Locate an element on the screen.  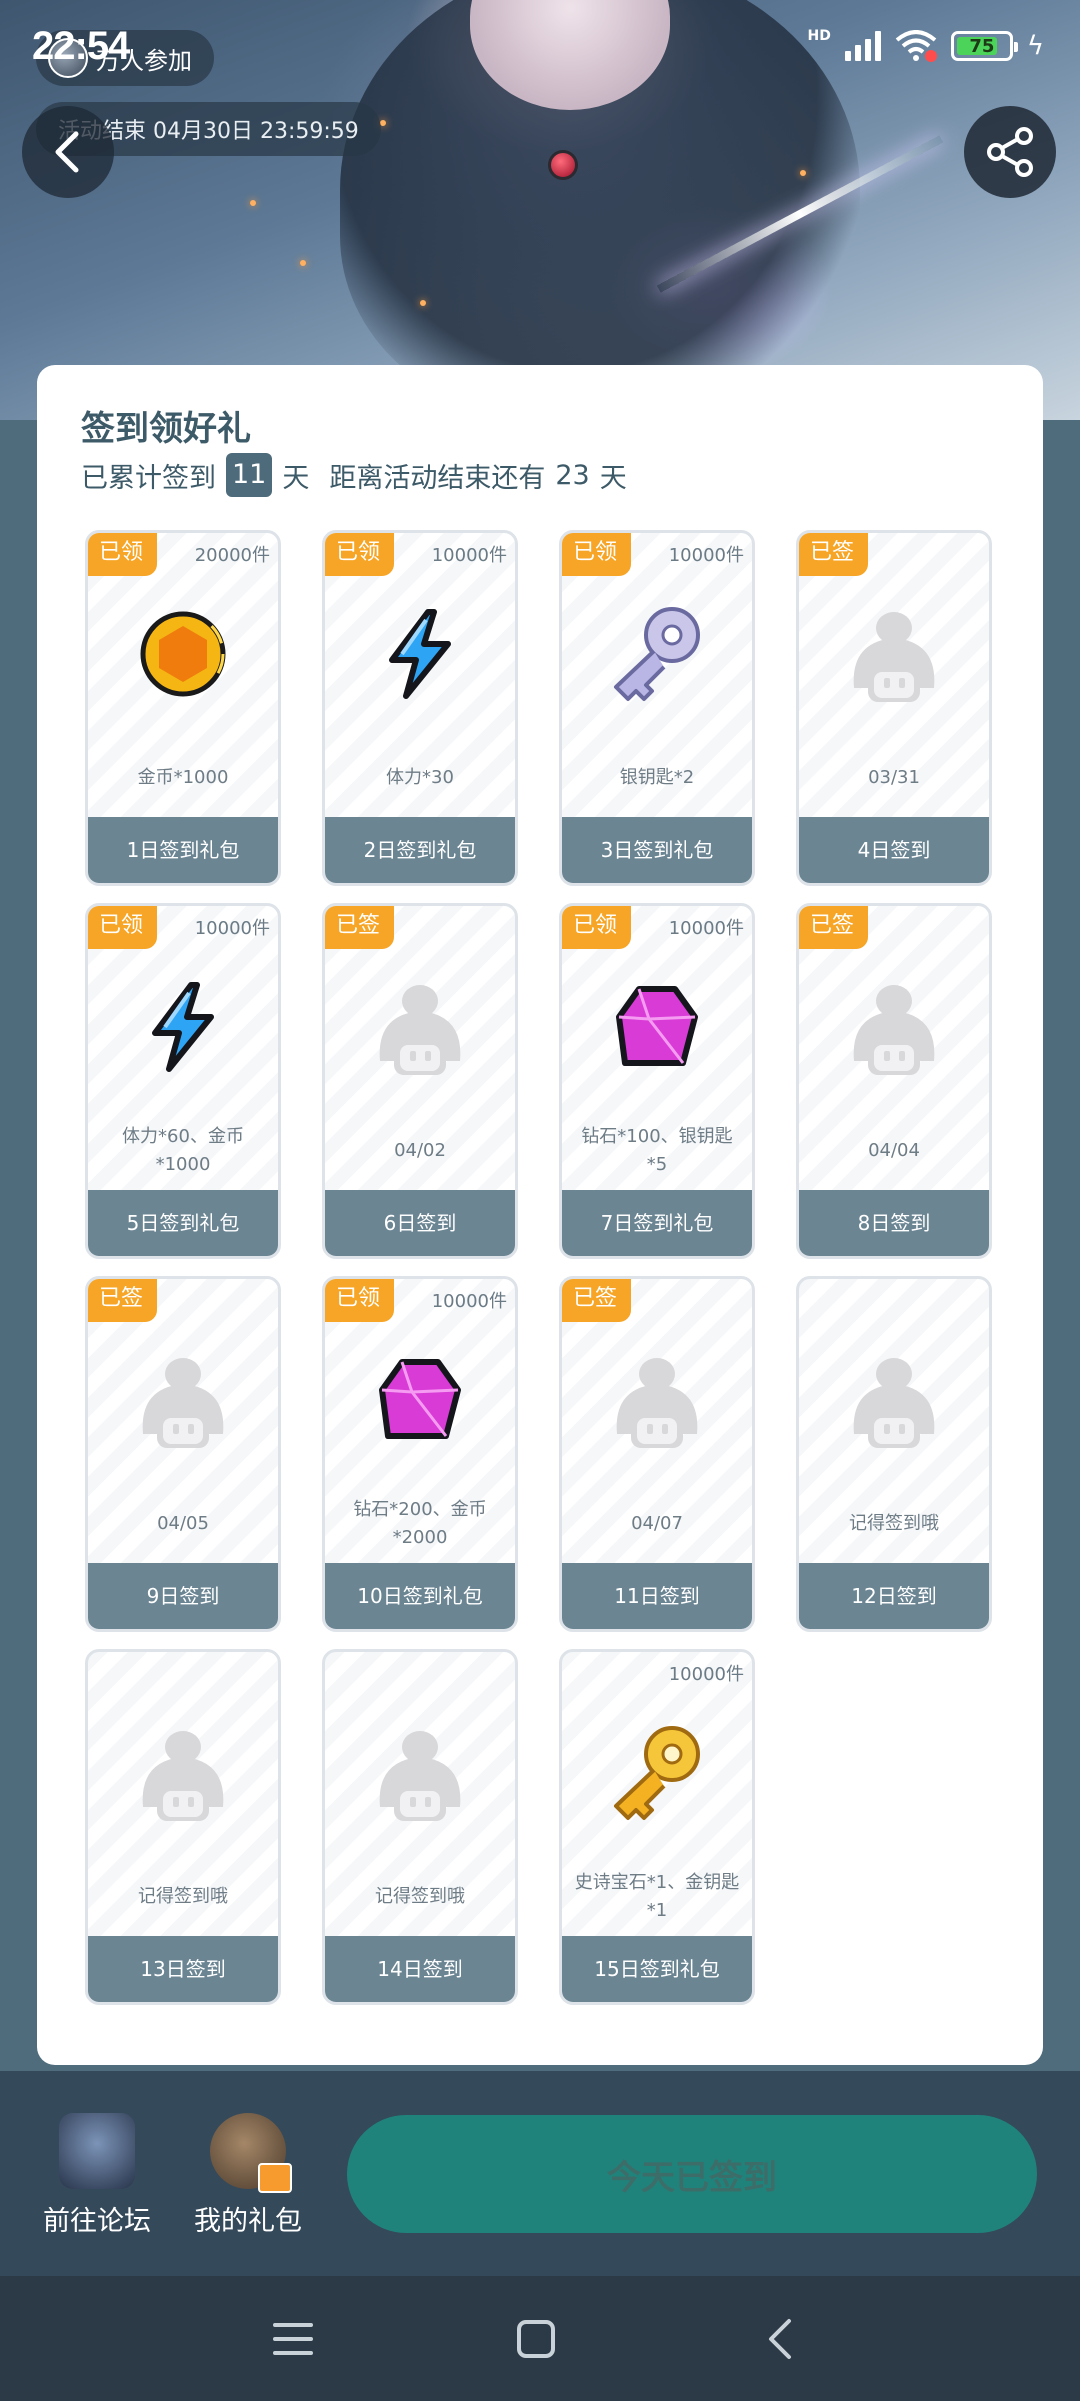
accumulated-unit: 天 is located at coordinates (296, 478).